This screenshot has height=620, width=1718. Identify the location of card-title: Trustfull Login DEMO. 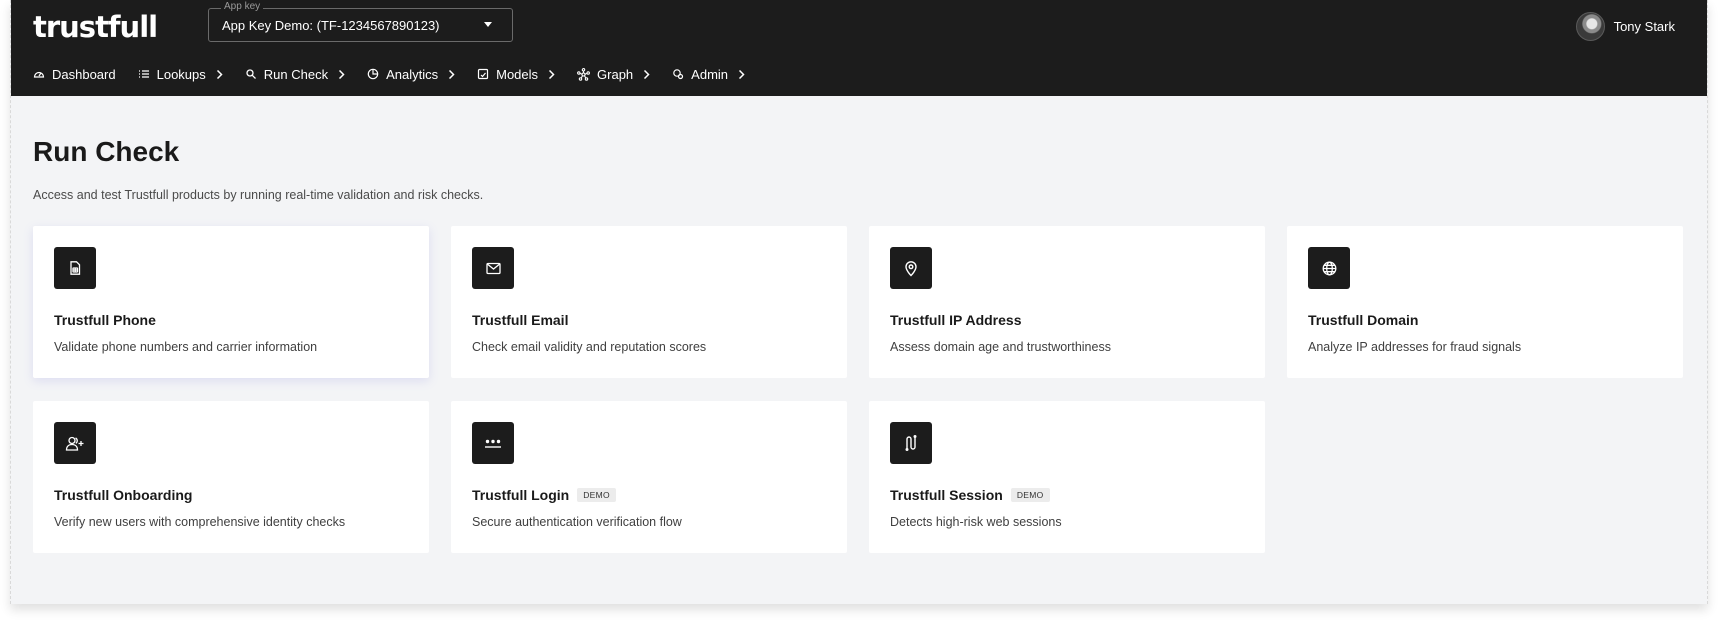
(544, 495).